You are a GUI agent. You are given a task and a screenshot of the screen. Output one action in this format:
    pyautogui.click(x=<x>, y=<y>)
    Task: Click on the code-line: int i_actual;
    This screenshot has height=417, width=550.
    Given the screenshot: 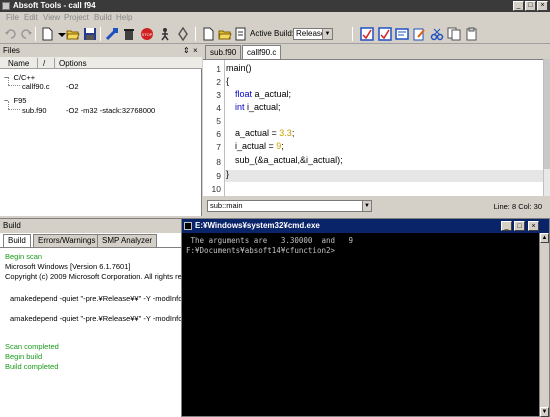 What is the action you would take?
    pyautogui.click(x=258, y=107)
    